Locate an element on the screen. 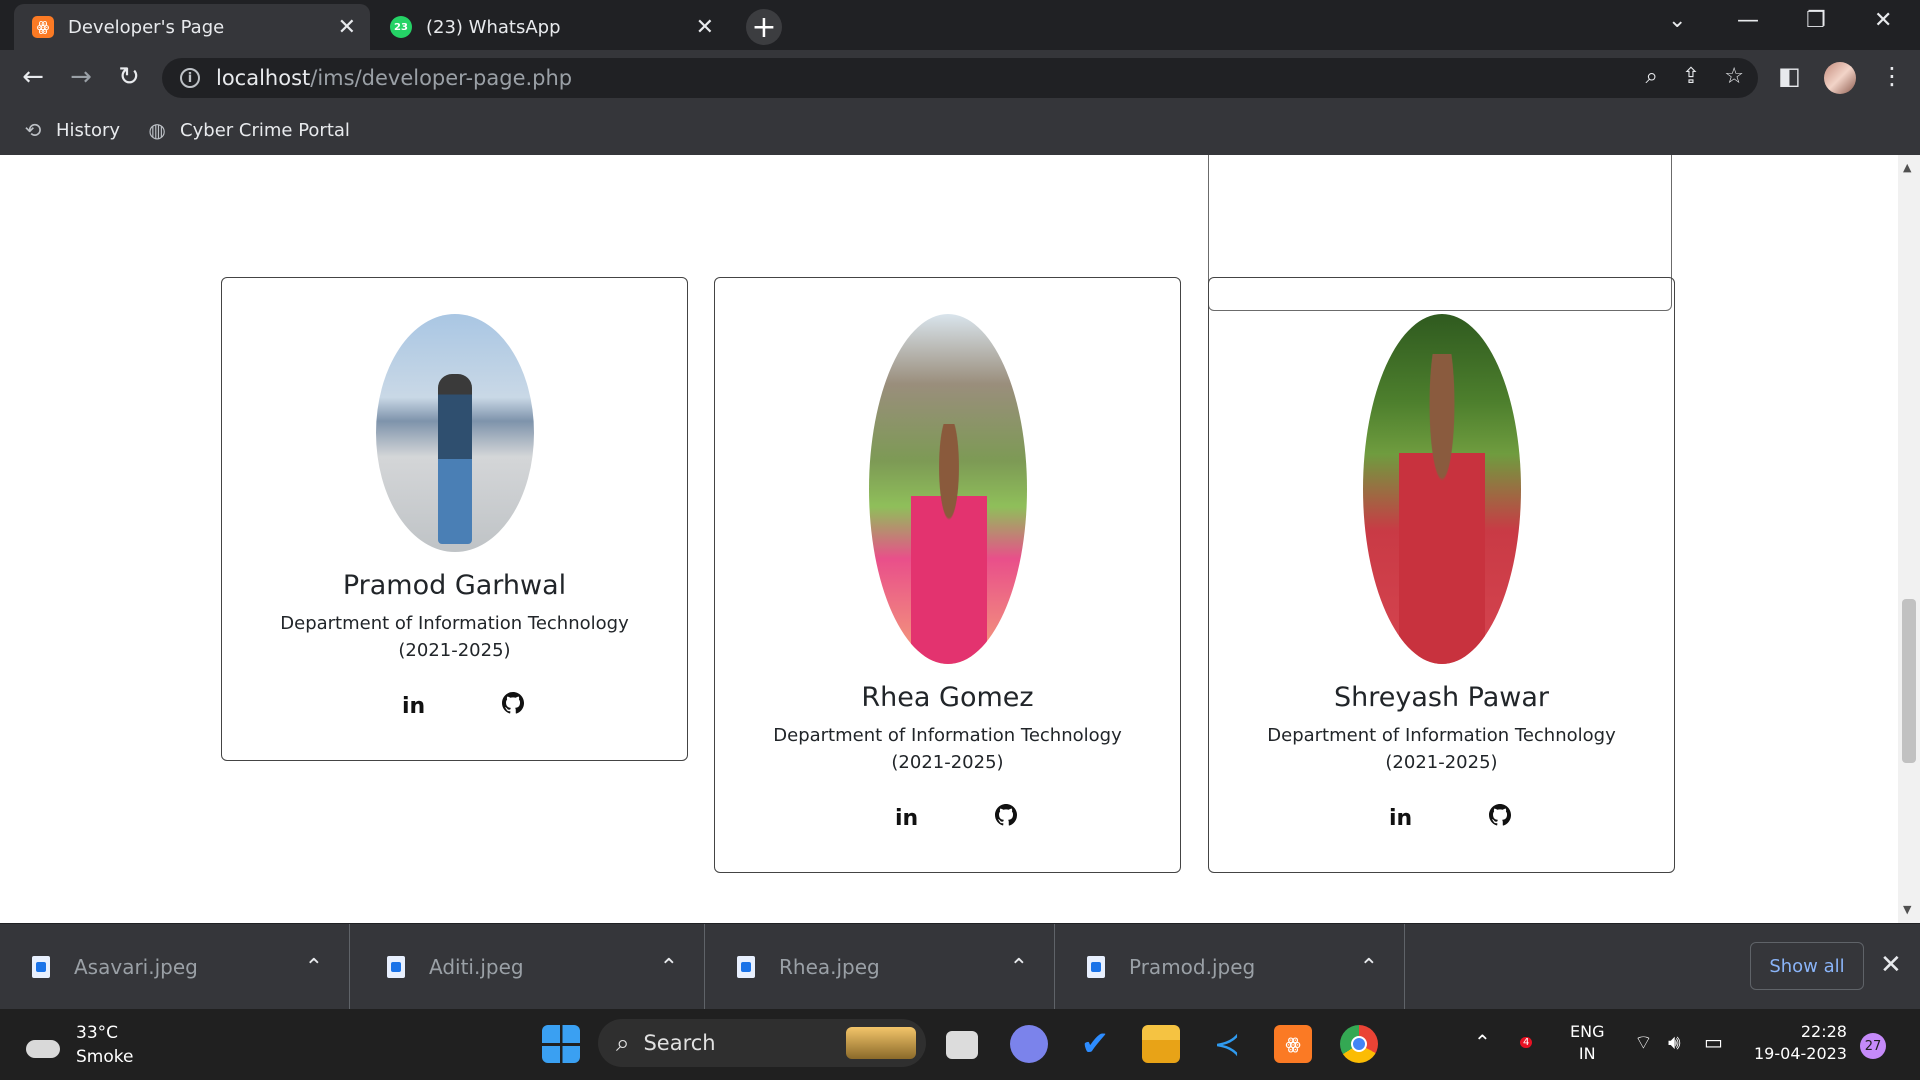  address-bar: i localhost/ims/developer-page.php ⌕ ⇪ ☆ is located at coordinates (960, 78).